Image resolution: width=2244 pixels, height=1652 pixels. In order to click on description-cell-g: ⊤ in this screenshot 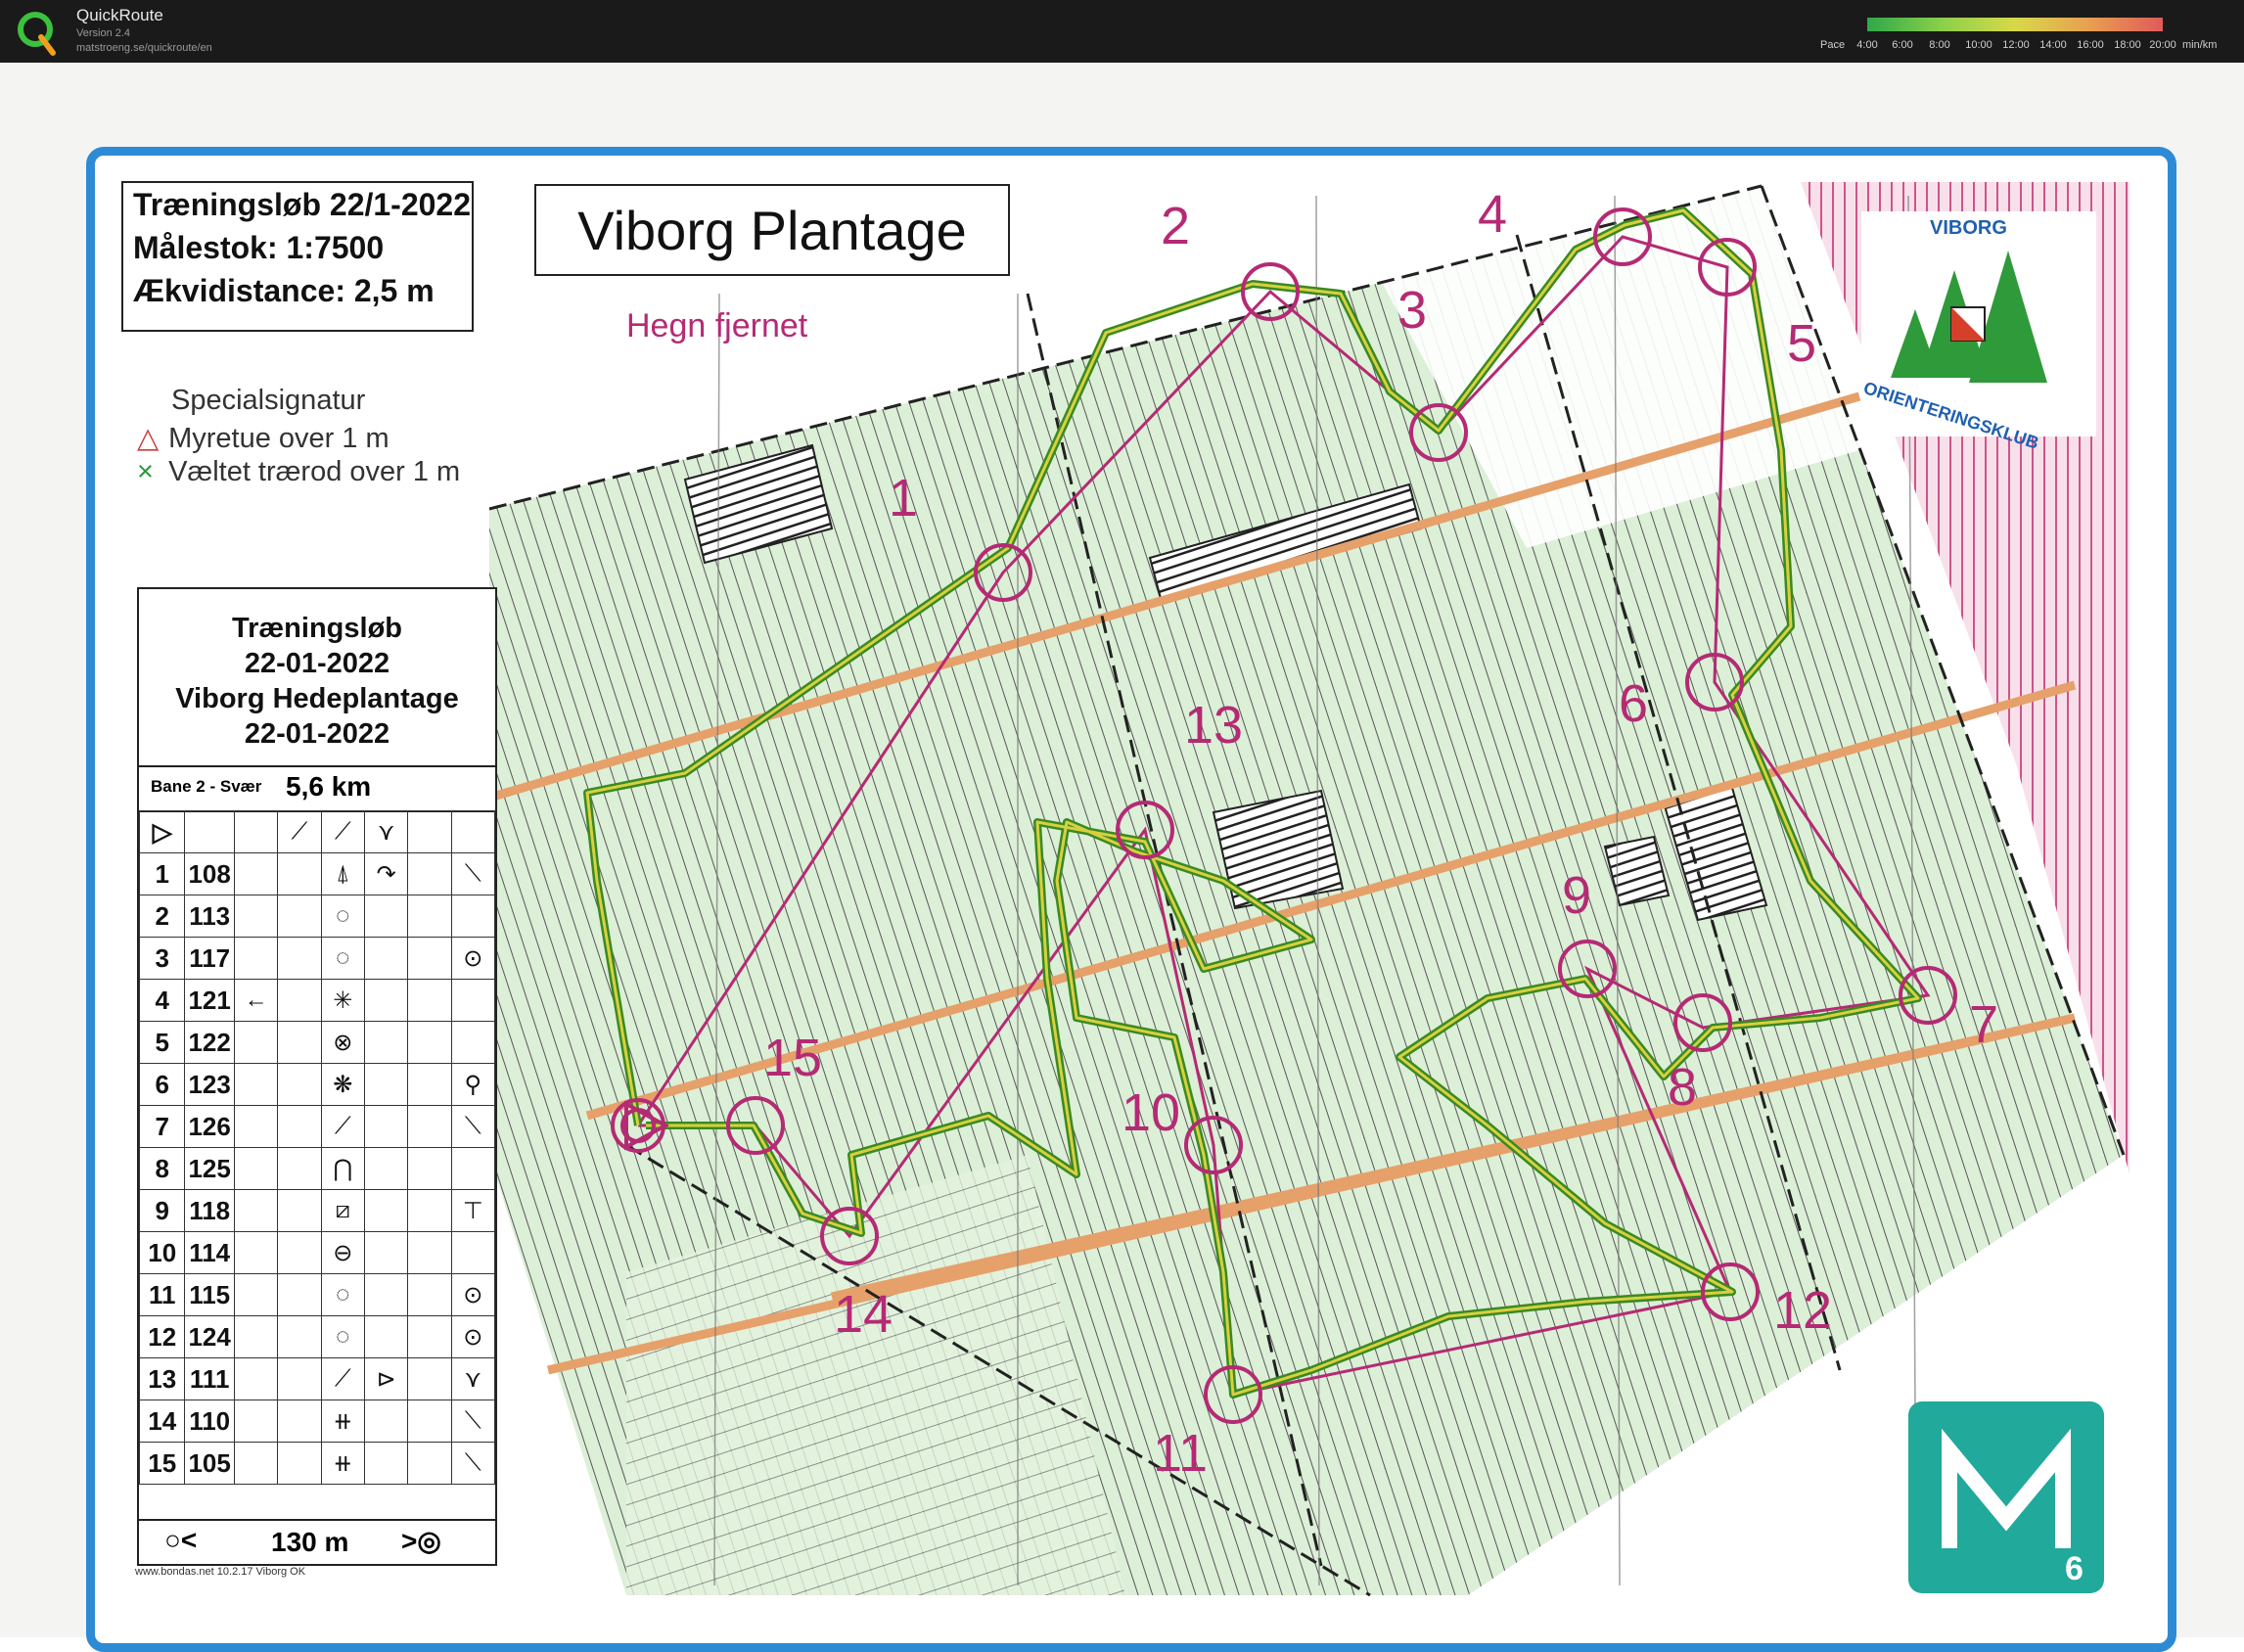, I will do `click(473, 1210)`.